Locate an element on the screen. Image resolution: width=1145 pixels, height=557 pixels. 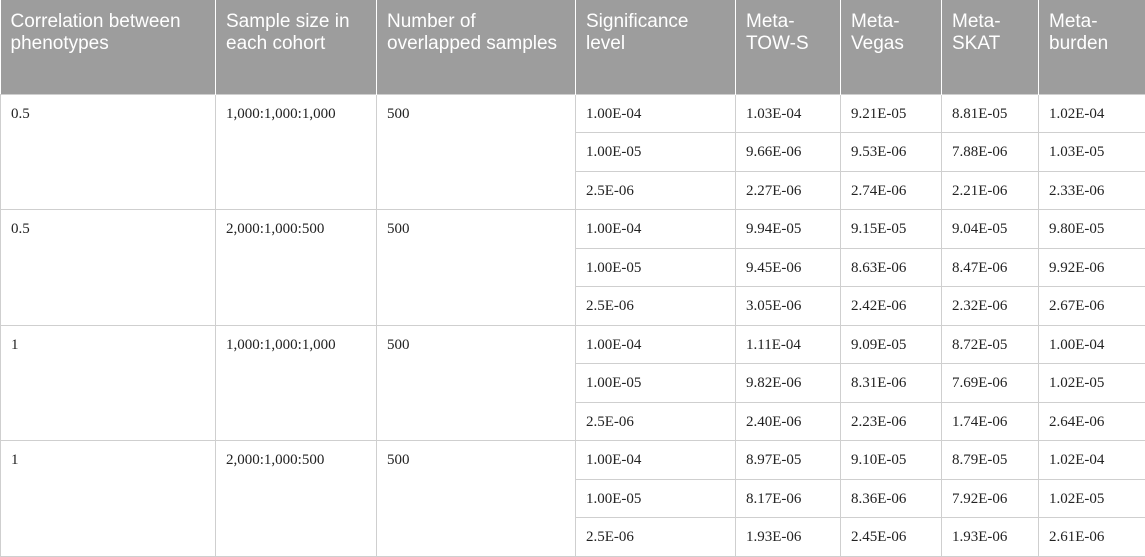
cell-meta-skat: 2.21E-06 is located at coordinates (990, 190).